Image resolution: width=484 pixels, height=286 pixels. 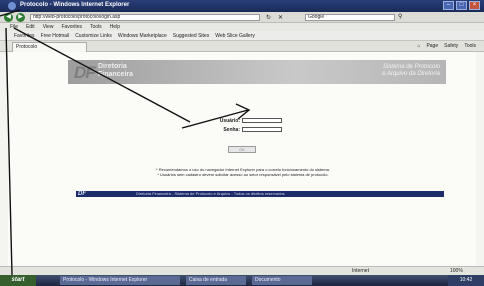 What do you see at coordinates (242, 27) in the screenshot?
I see `menu-bar: File Edit View Favorites Tools Help` at bounding box center [242, 27].